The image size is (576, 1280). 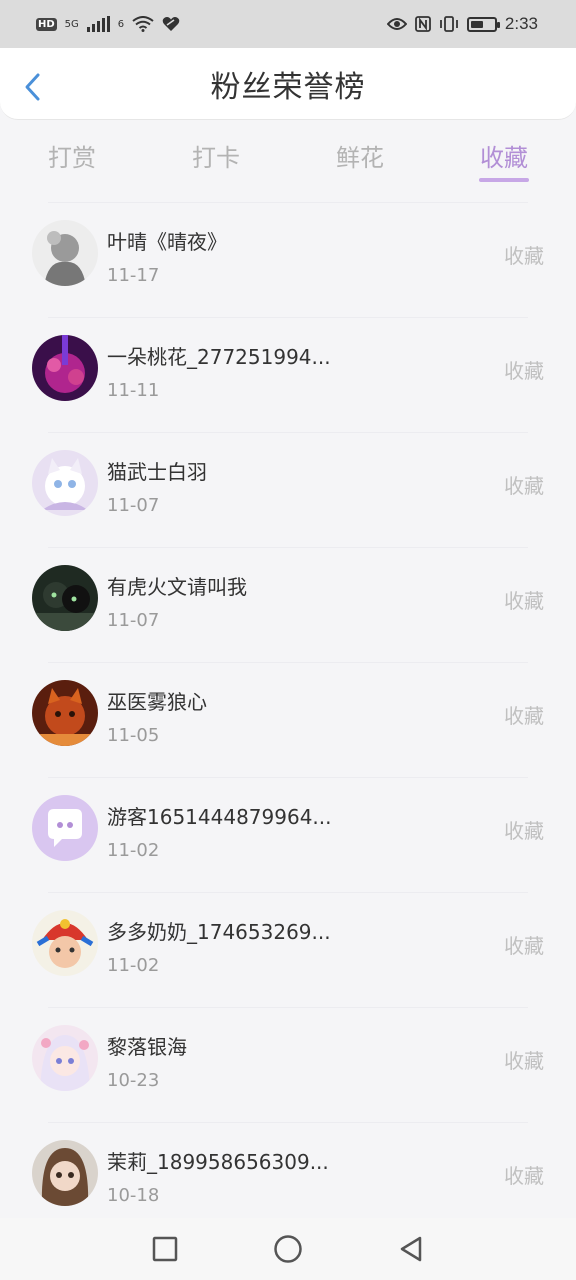 What do you see at coordinates (143, 24) in the screenshot?
I see `wifi-icon` at bounding box center [143, 24].